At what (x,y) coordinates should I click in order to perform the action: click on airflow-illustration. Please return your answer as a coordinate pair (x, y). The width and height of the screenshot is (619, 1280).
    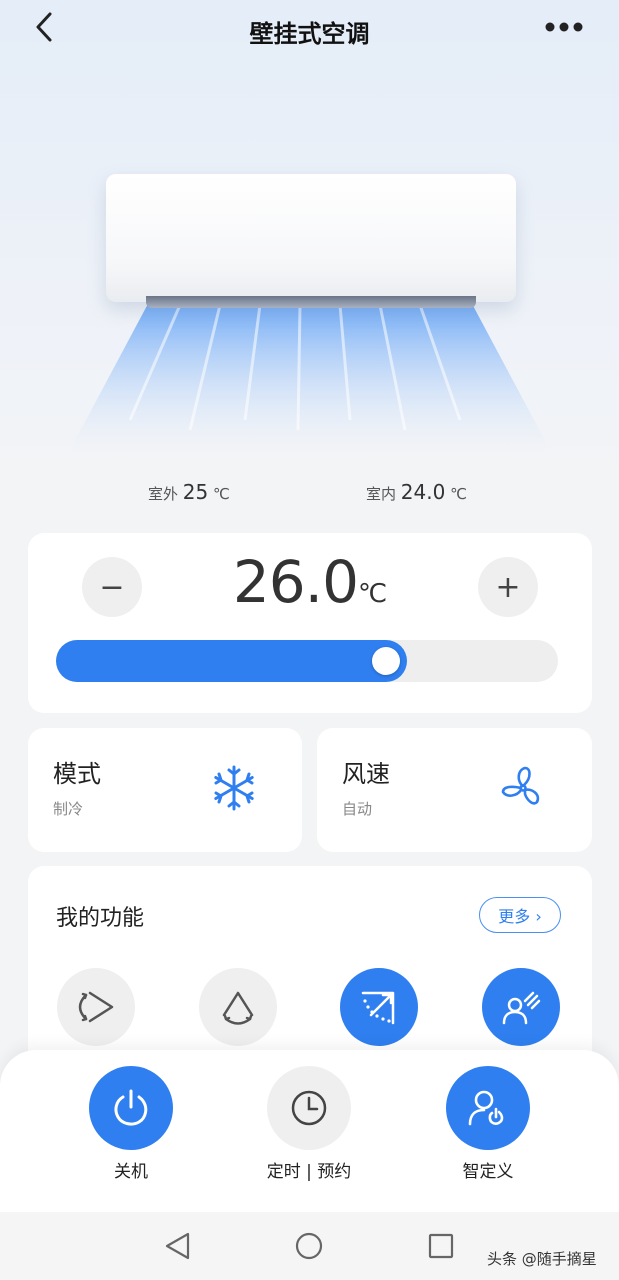
    Looking at the image, I should click on (310, 375).